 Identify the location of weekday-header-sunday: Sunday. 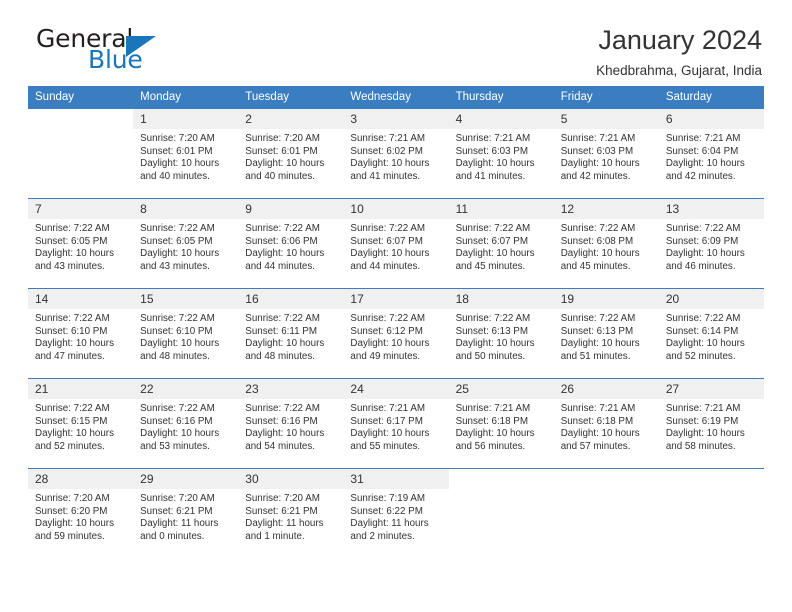
(81, 97).